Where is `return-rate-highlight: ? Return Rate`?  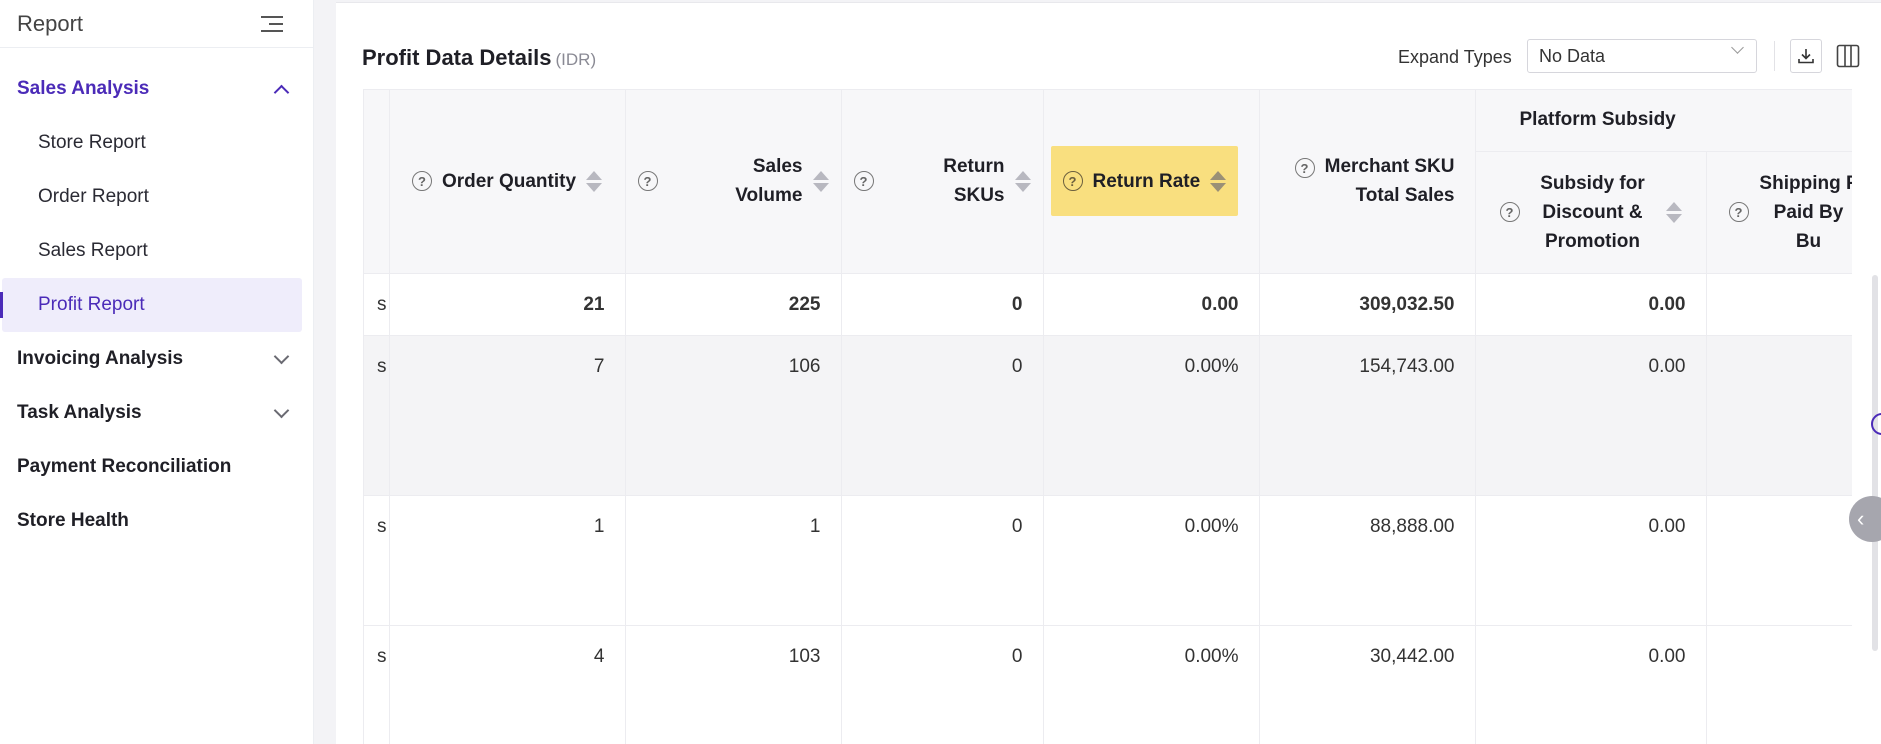 return-rate-highlight: ? Return Rate is located at coordinates (1144, 181).